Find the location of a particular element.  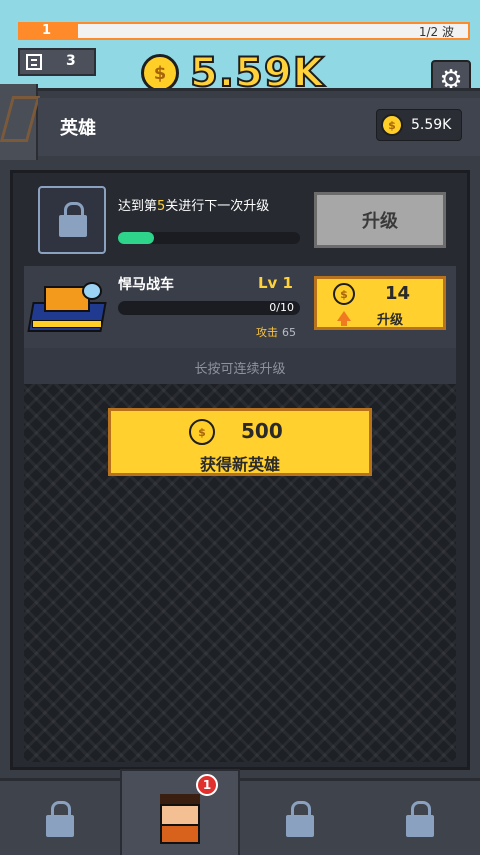

attack-label: 攻击 is located at coordinates (267, 332).